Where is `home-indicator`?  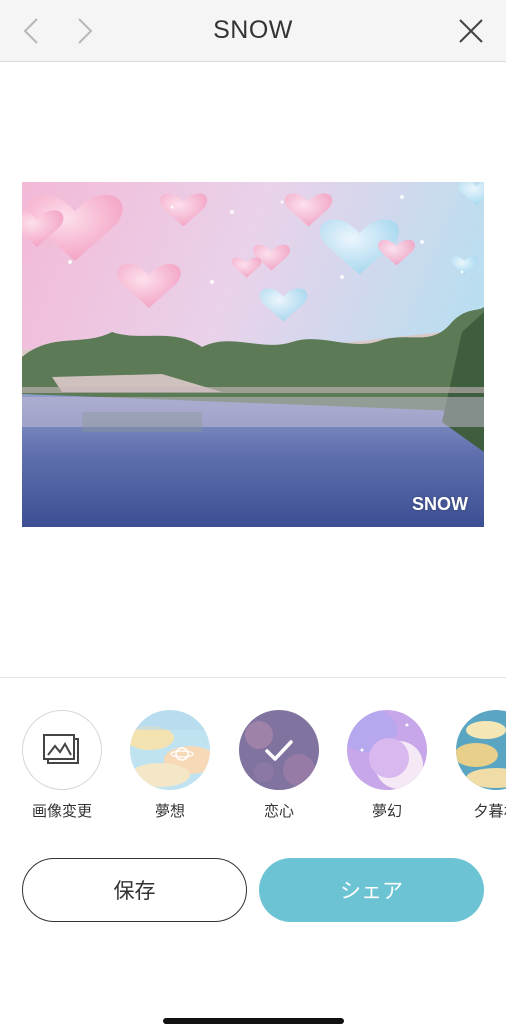
home-indicator is located at coordinates (253, 1021).